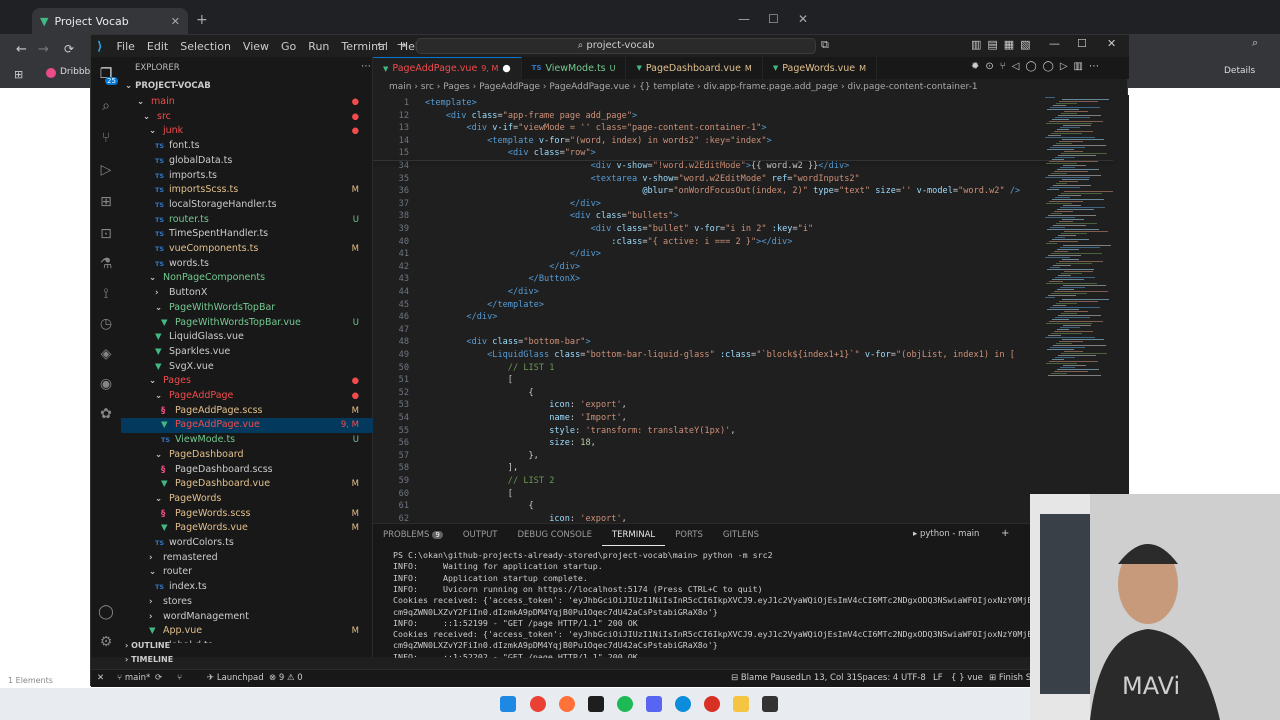 The height and width of the screenshot is (720, 1280). Describe the element at coordinates (247, 602) in the screenshot. I see `tree-item: › stores` at that location.